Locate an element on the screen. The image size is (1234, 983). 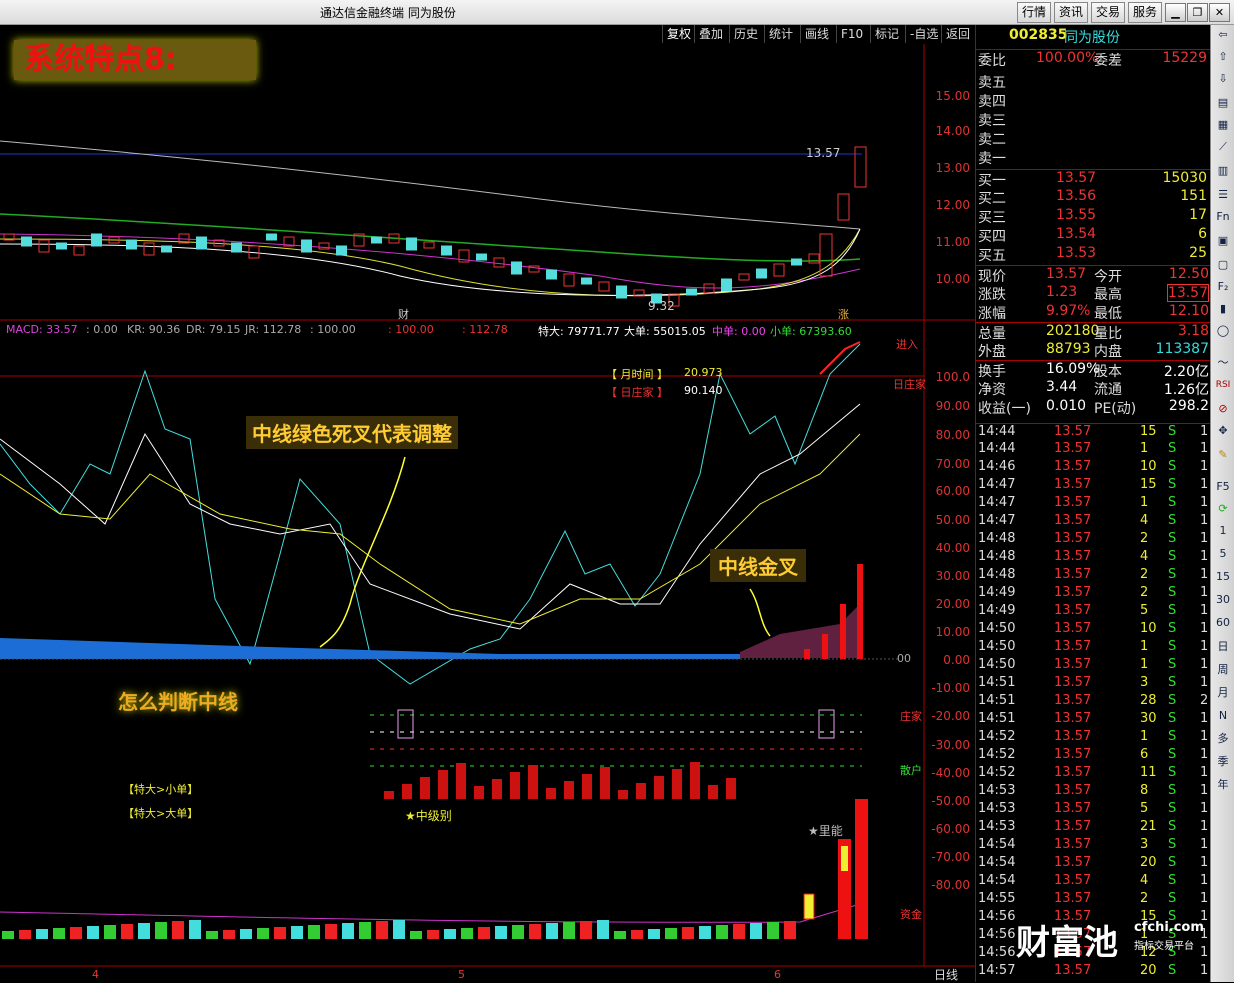
zoom-icon: ⊘ is located at coordinates (1223, 409).